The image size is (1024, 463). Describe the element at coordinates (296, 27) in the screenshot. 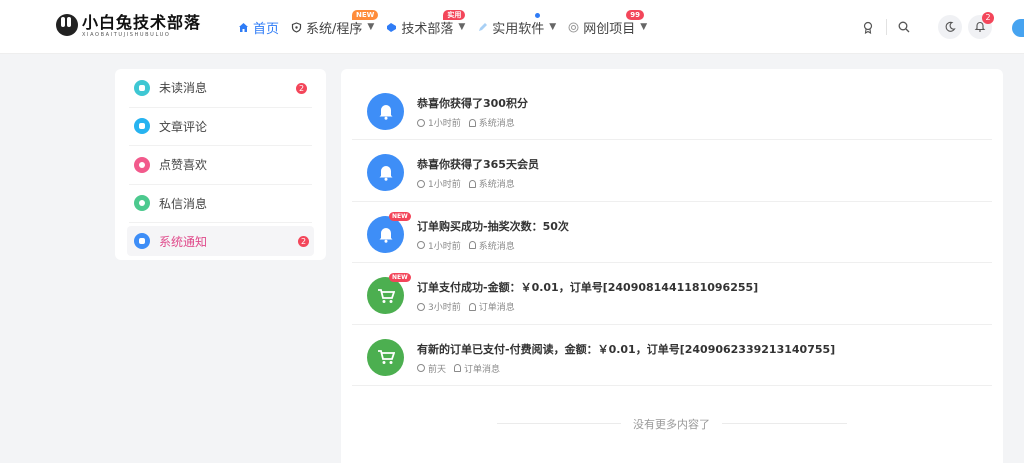

I see `shield-icon` at that location.